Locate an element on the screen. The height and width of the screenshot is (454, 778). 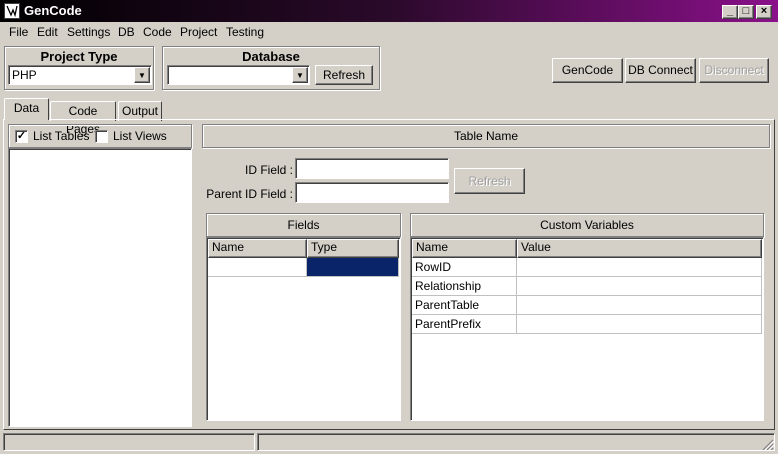
maximize-button: □ is located at coordinates (746, 12).